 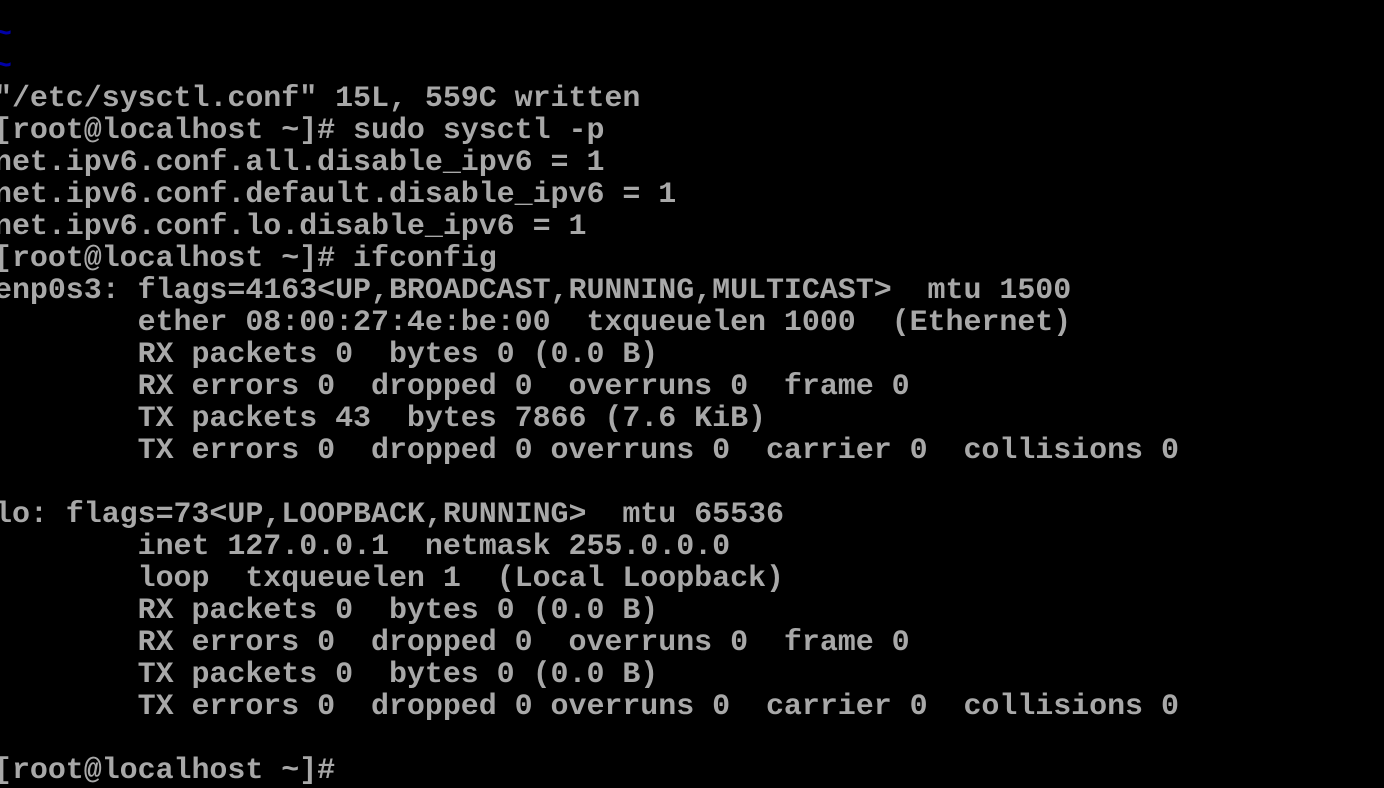 What do you see at coordinates (329, 675) in the screenshot?
I see `terminal-line: TX packets 0 bytes 0 (0.0 B)` at bounding box center [329, 675].